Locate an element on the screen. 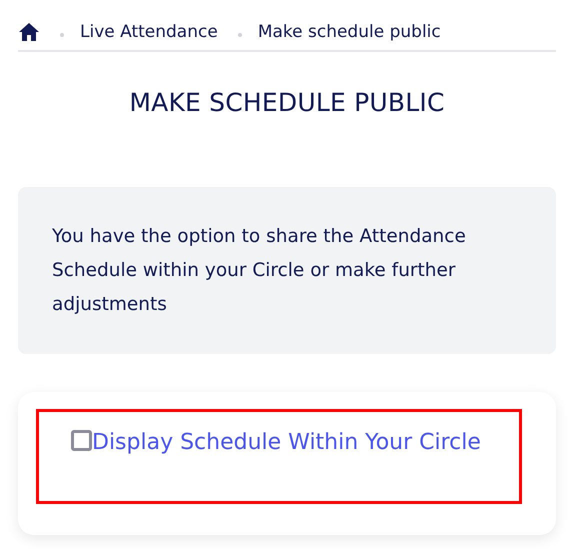 This screenshot has height=559, width=578. info-text: You have the option to share the Attendance Schedule within your Circle or make further adjustments is located at coordinates (259, 271).